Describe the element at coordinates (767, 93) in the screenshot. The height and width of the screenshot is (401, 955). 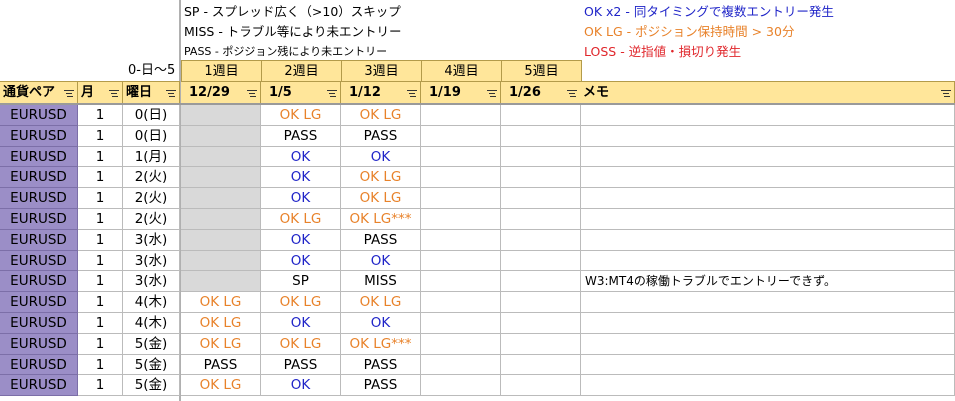
I see `header-memo: メモ` at that location.